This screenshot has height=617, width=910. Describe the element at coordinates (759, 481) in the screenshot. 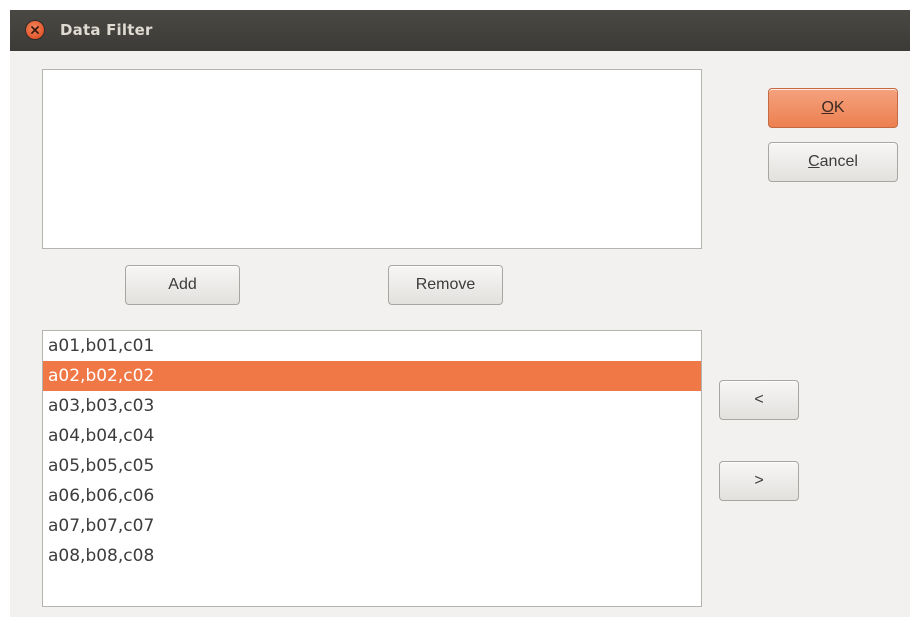

I see `move-right-button: >` at that location.